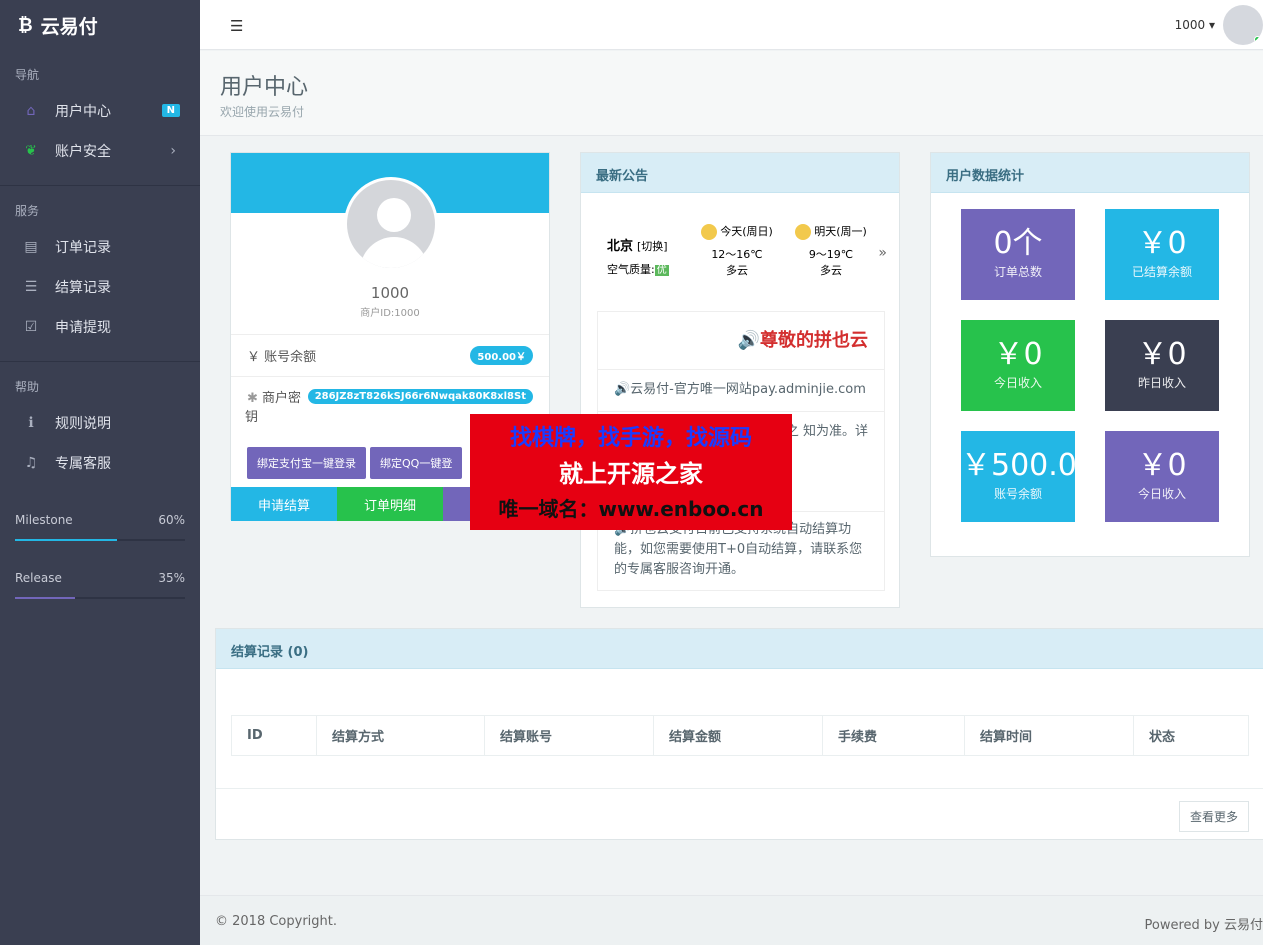 The width and height of the screenshot is (1263, 945). I want to click on page-subtitle: 欢迎使用云易付, so click(262, 112).